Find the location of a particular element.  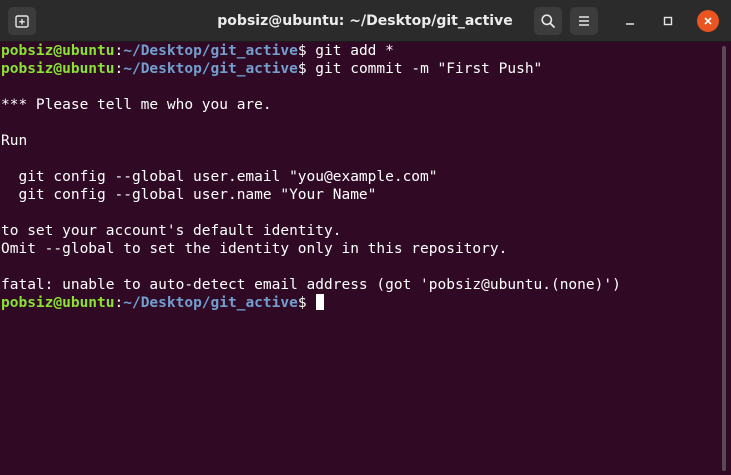

command-text: git commit -m "First Push" is located at coordinates (424, 69).